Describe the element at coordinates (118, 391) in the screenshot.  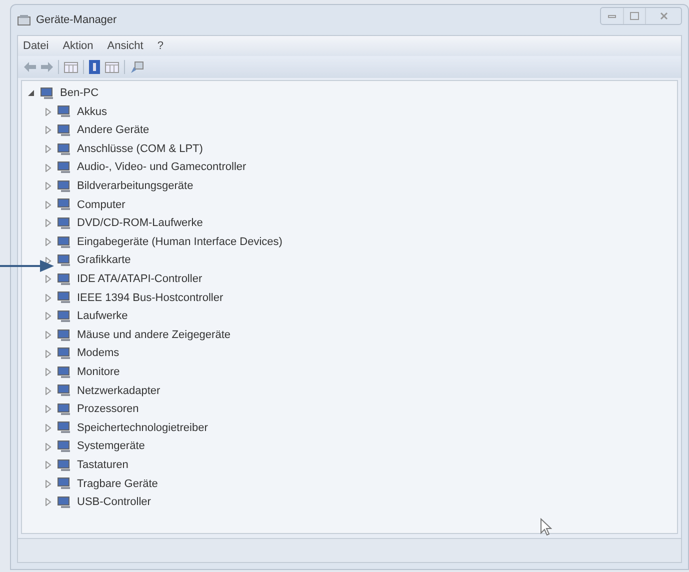
I see `tree-item: Netzwerkadapter` at that location.